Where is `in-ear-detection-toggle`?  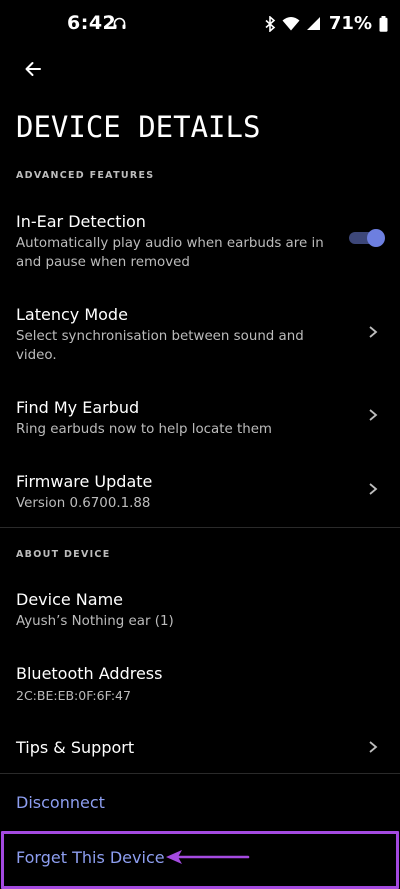 in-ear-detection-toggle is located at coordinates (367, 238).